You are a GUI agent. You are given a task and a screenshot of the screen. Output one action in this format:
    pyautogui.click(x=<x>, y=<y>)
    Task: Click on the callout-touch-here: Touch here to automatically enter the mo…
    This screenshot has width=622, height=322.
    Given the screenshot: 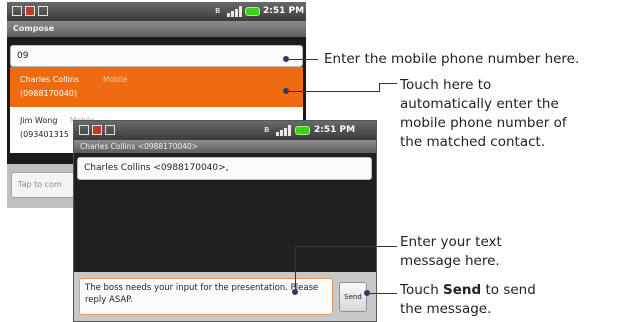 What is the action you would take?
    pyautogui.click(x=483, y=114)
    